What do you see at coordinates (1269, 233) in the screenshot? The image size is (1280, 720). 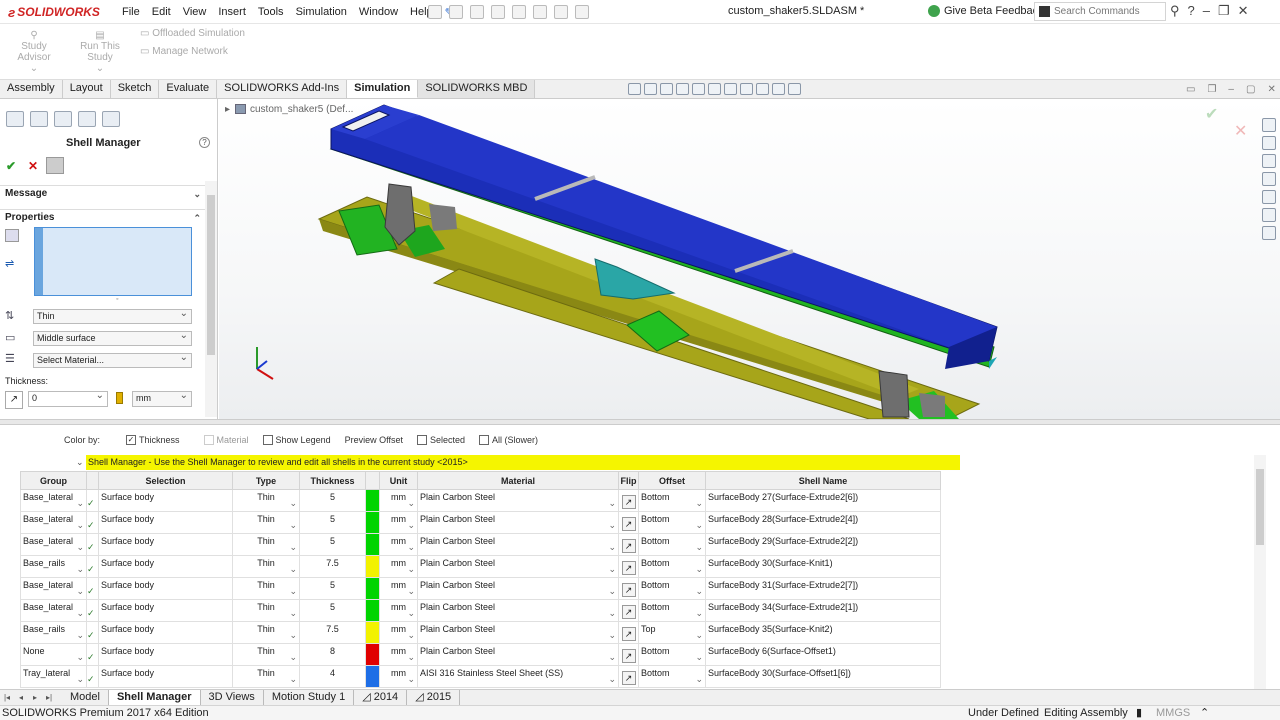 I see `forum-icon` at bounding box center [1269, 233].